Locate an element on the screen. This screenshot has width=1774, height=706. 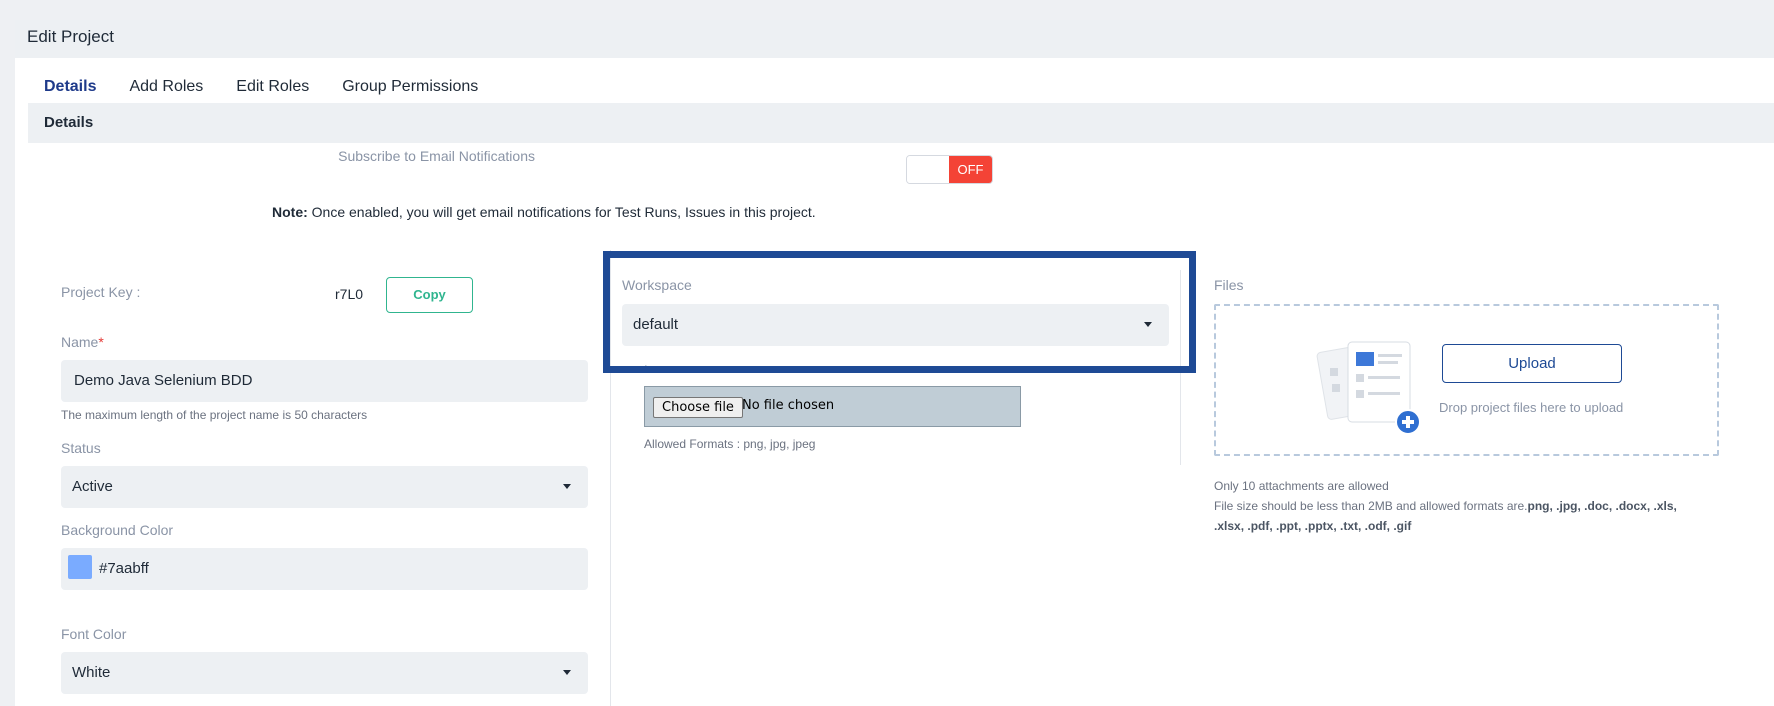
drop-files-text: Drop project files here to upload is located at coordinates (1531, 407).